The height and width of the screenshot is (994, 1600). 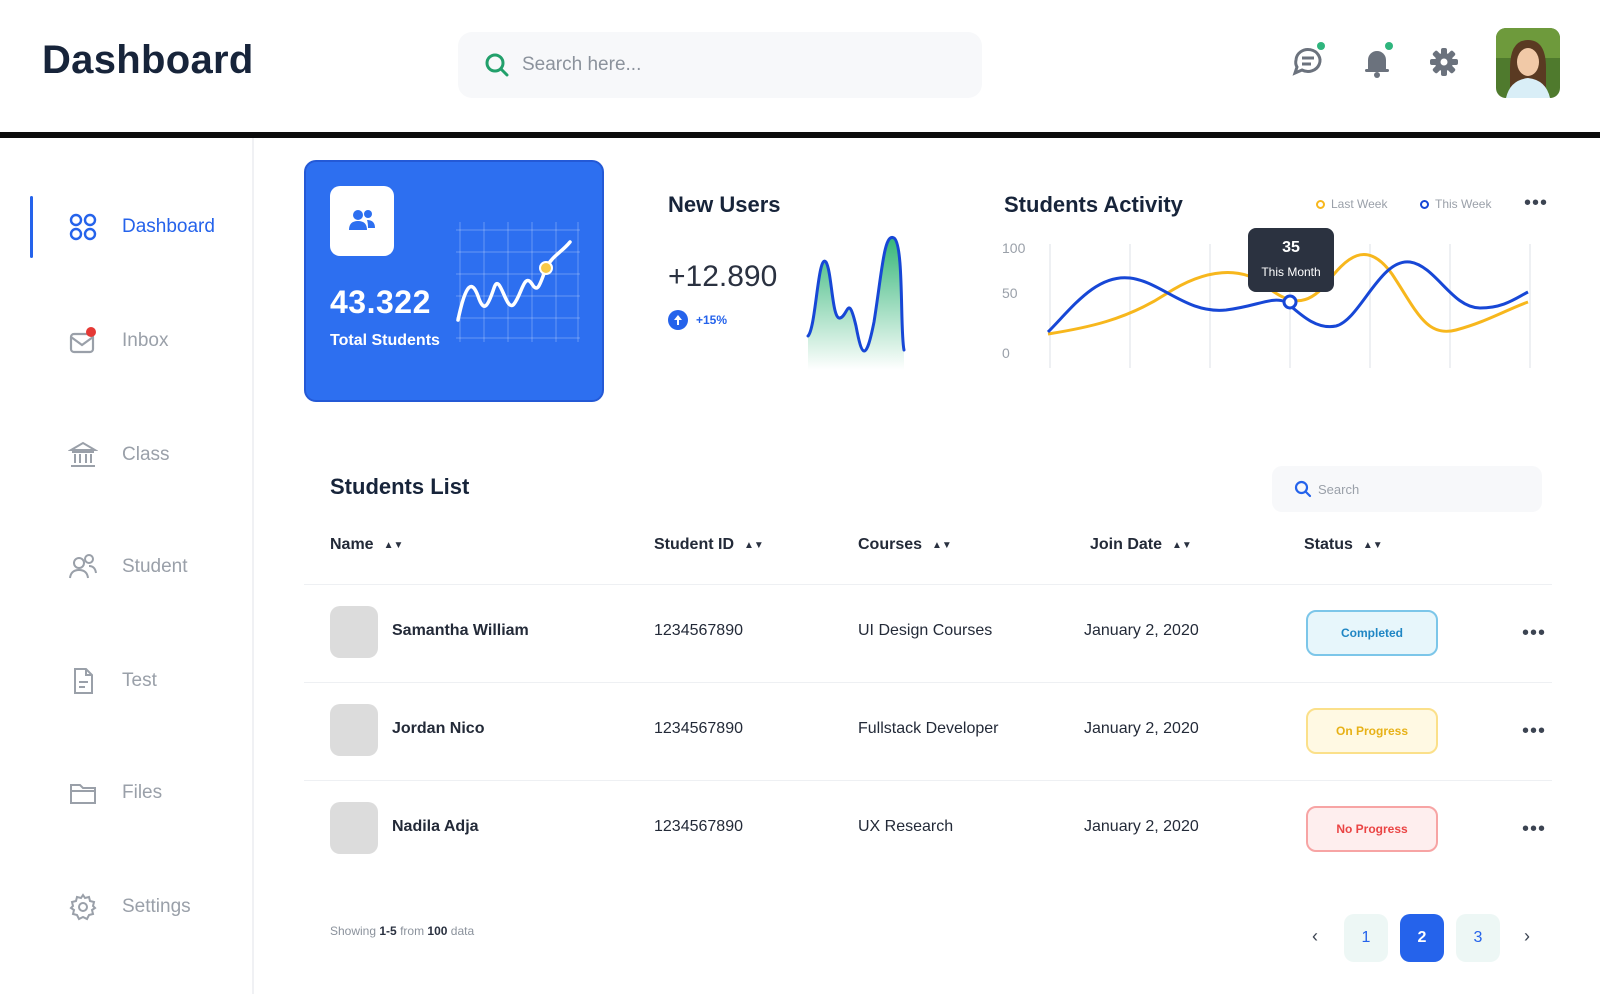 What do you see at coordinates (83, 227) in the screenshot?
I see `grid-icon` at bounding box center [83, 227].